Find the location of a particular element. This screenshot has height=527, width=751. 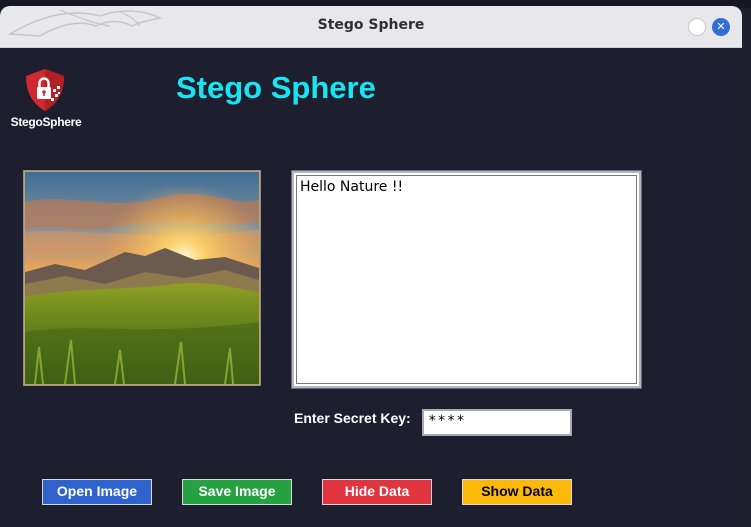

close-button: ✕ is located at coordinates (721, 27).